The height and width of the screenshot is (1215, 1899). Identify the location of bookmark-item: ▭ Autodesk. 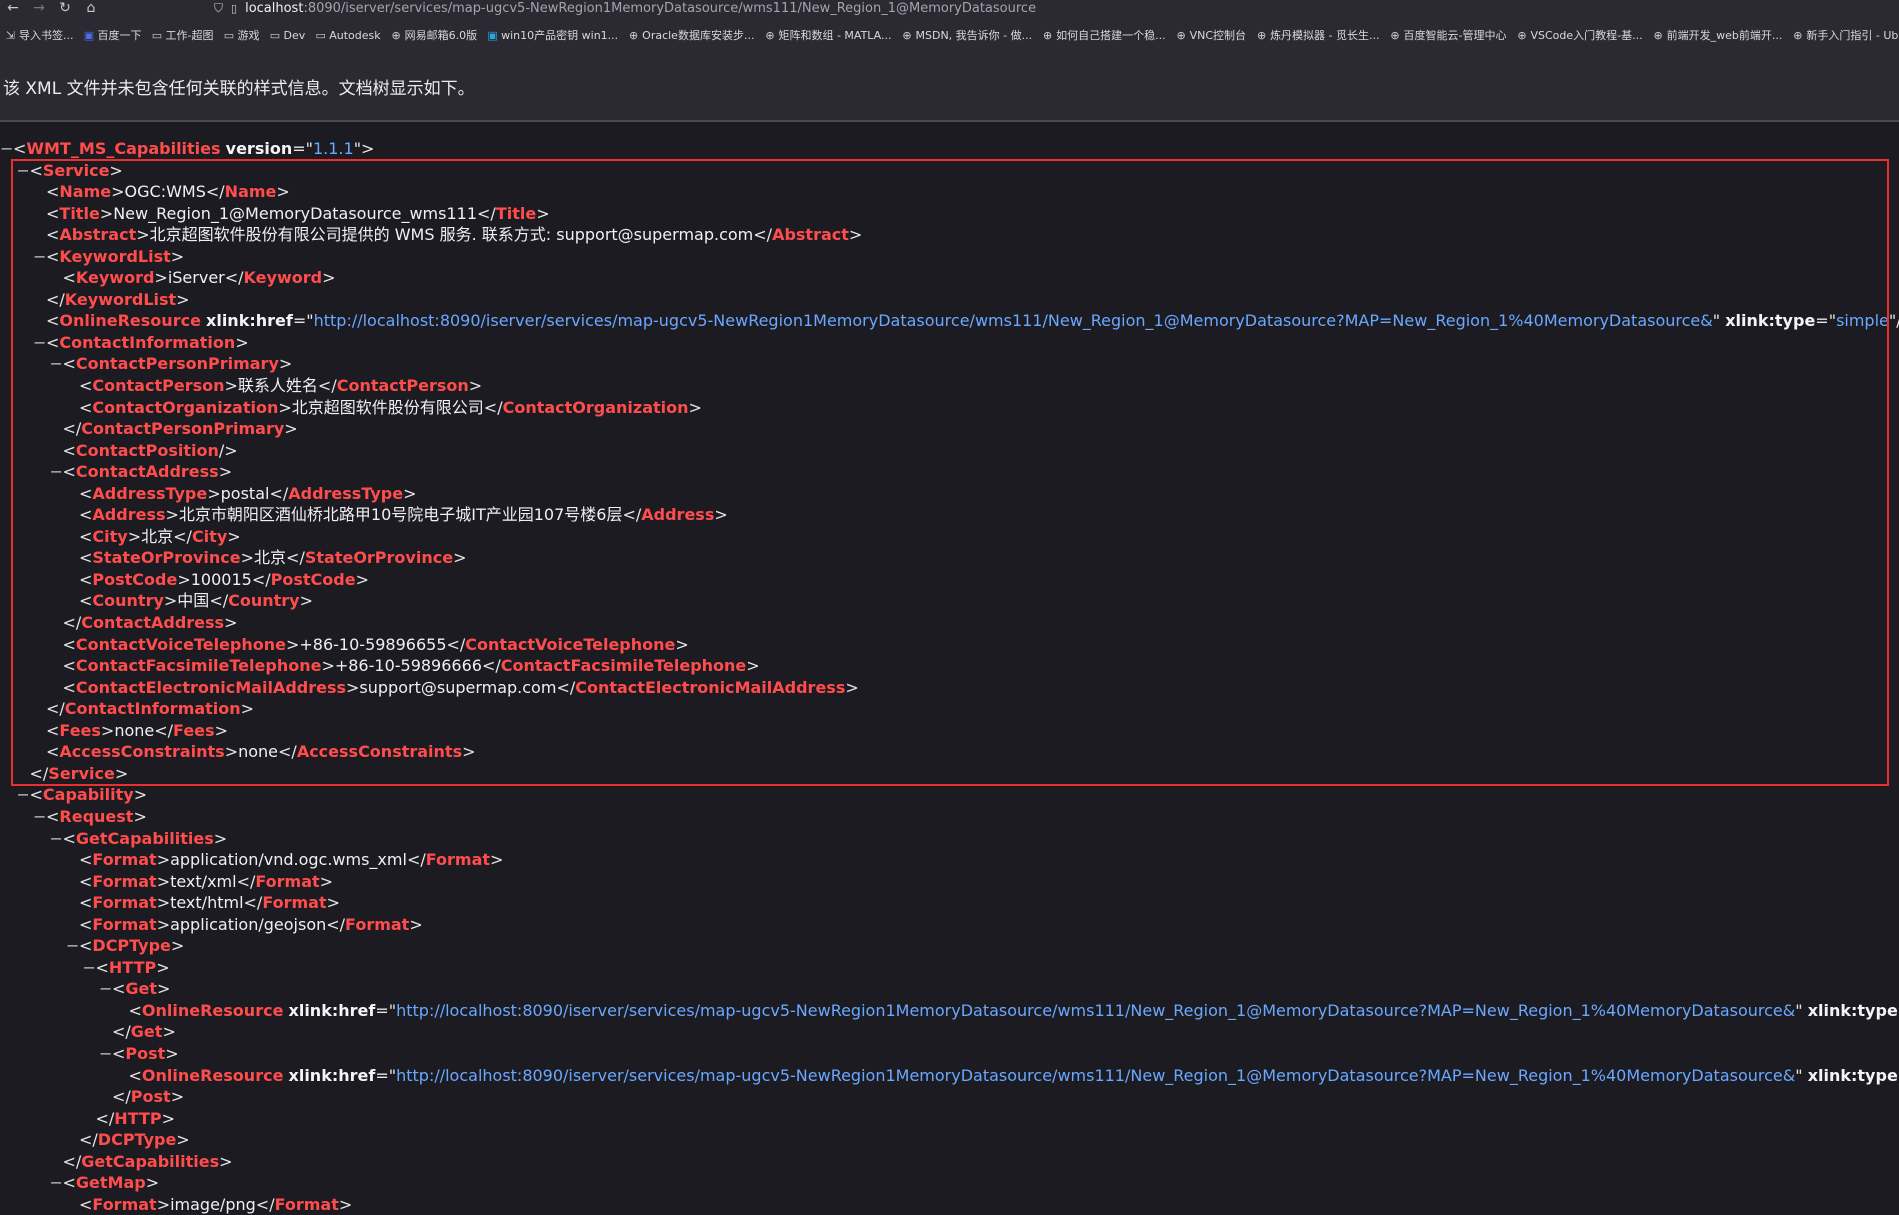
(347, 35).